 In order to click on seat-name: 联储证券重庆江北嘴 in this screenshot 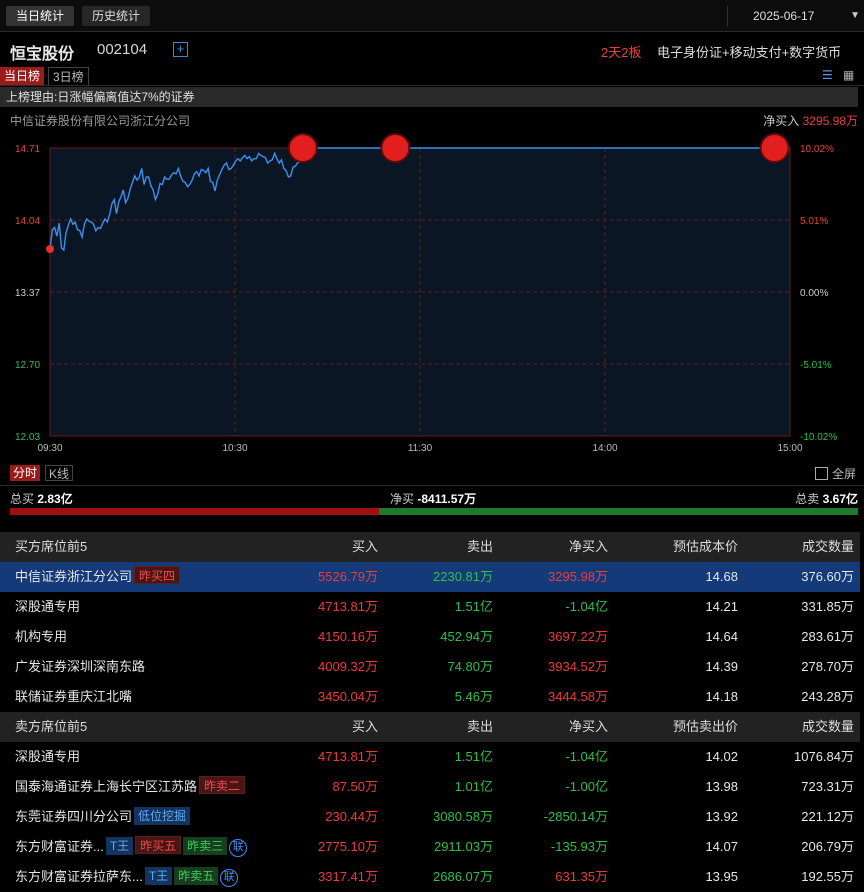, I will do `click(73, 696)`.